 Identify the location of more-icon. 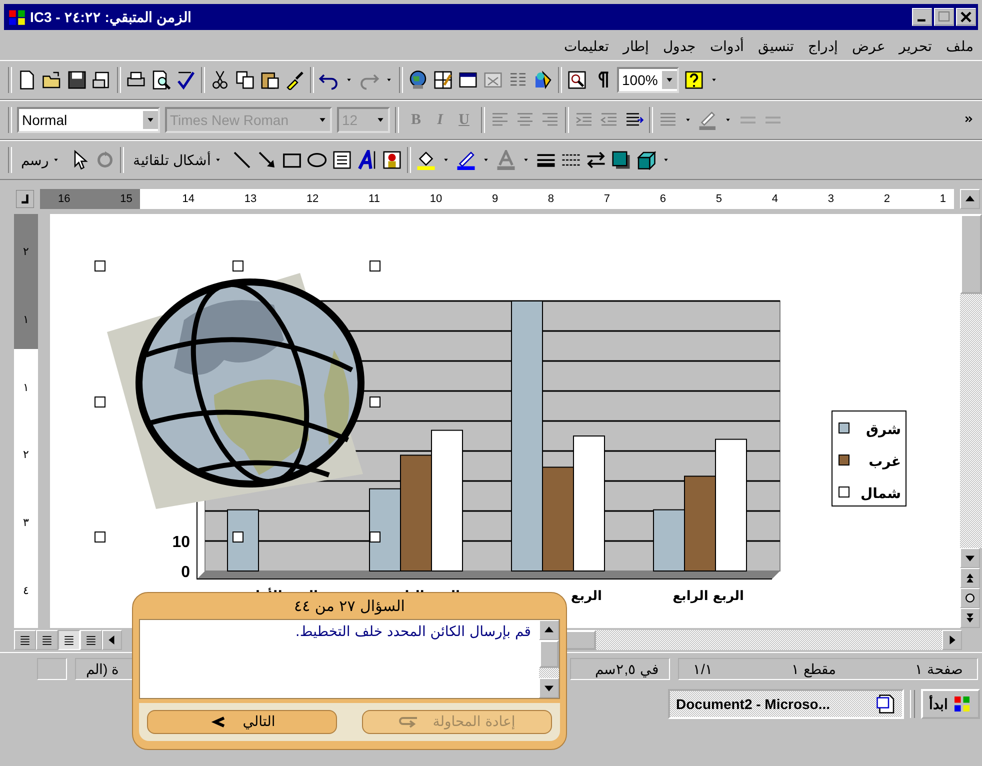
(969, 120).